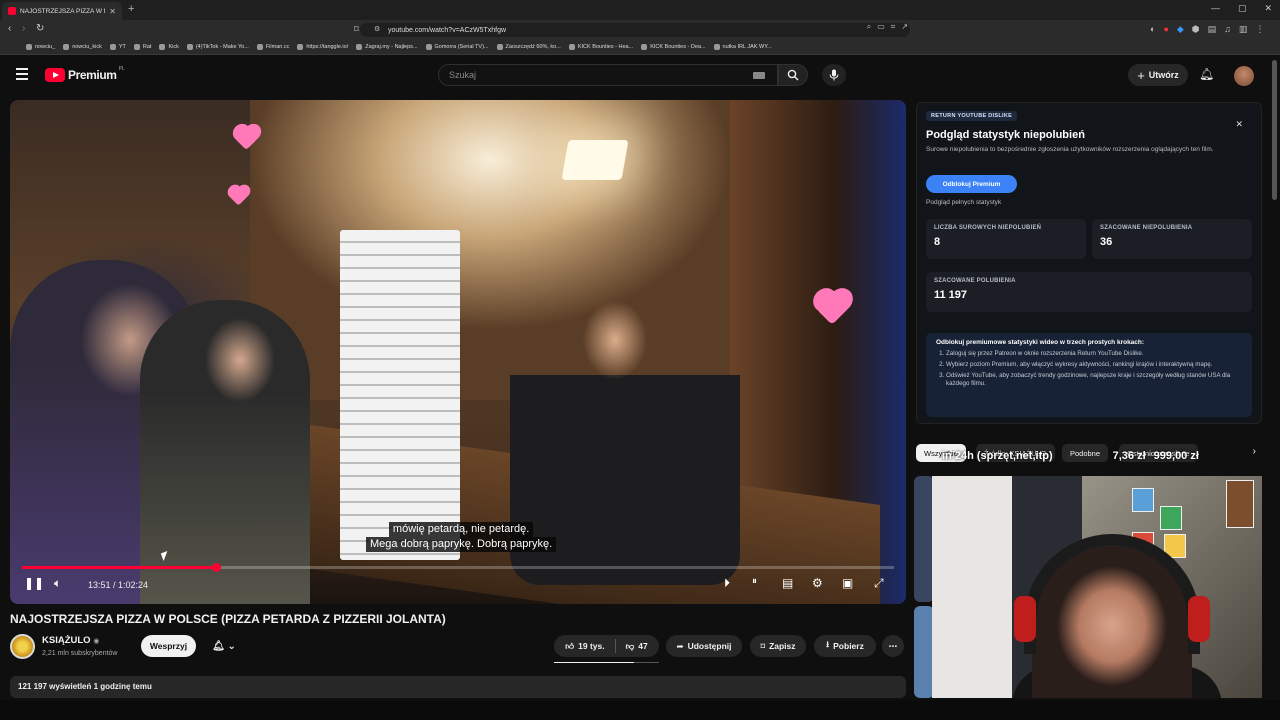 The image size is (1280, 720). Describe the element at coordinates (709, 646) in the screenshot. I see `share-label: Udostępnij` at that location.